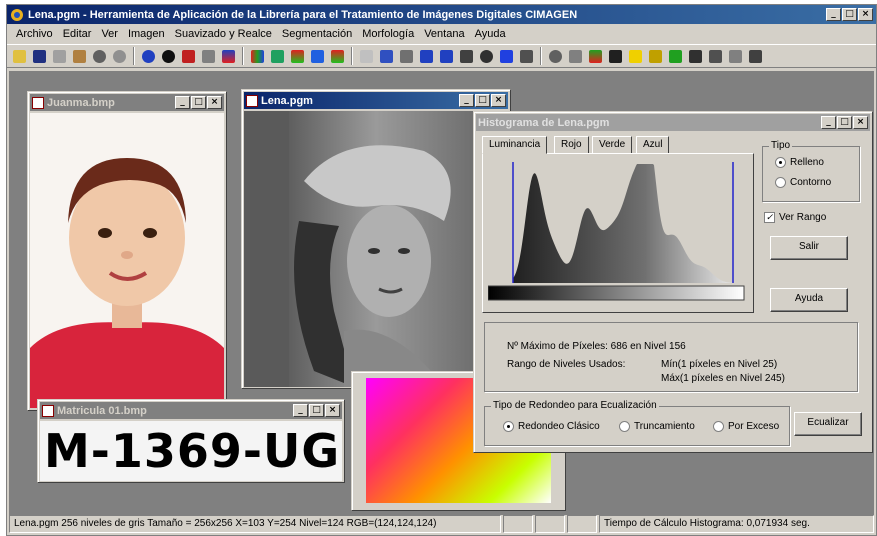  I want to click on frame-icon, so click(575, 56).